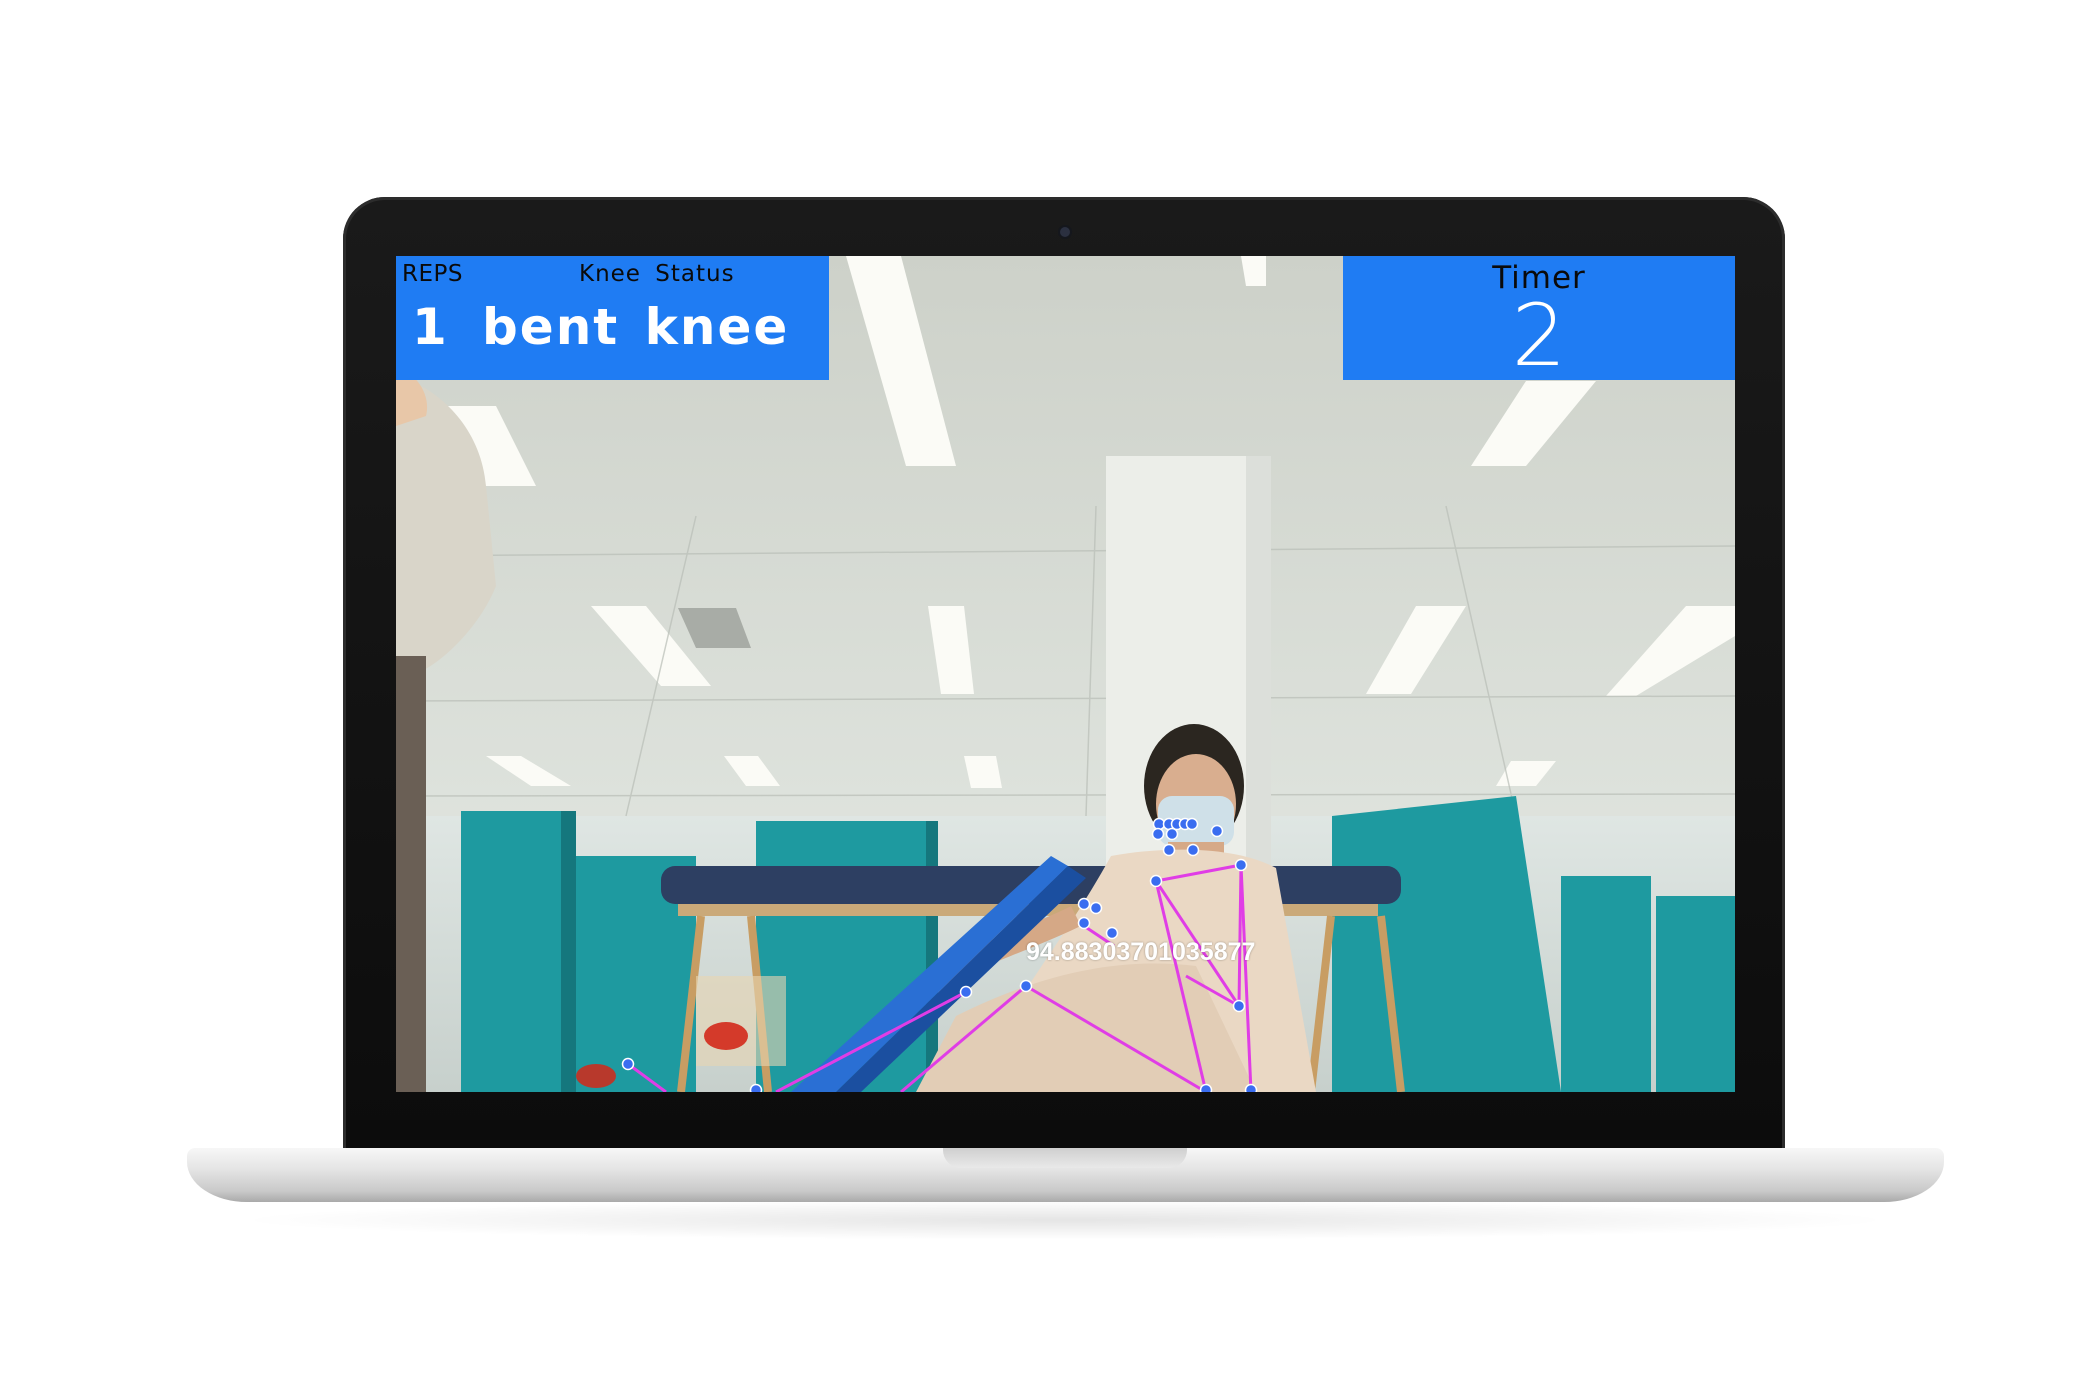 The height and width of the screenshot is (1400, 2100). Describe the element at coordinates (1141, 952) in the screenshot. I see `knee-angle-readout: 94.88303701035877` at that location.